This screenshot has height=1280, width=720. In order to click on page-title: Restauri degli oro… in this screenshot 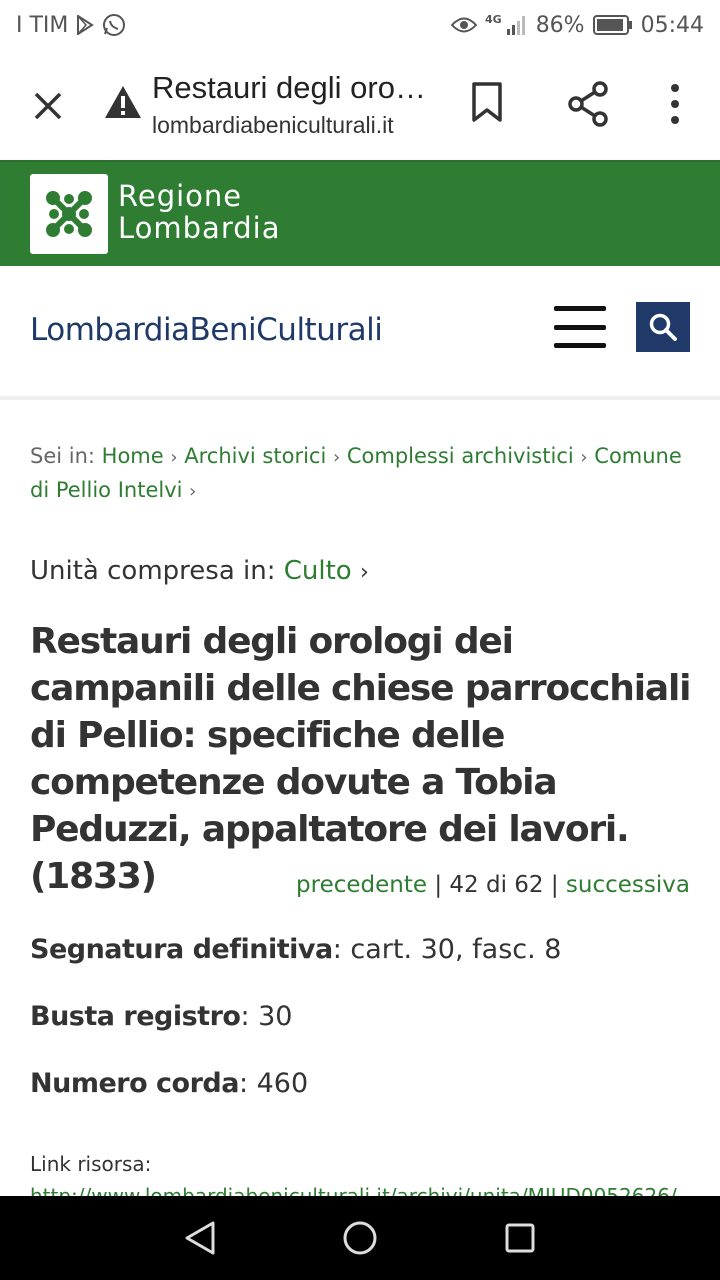, I will do `click(297, 88)`.